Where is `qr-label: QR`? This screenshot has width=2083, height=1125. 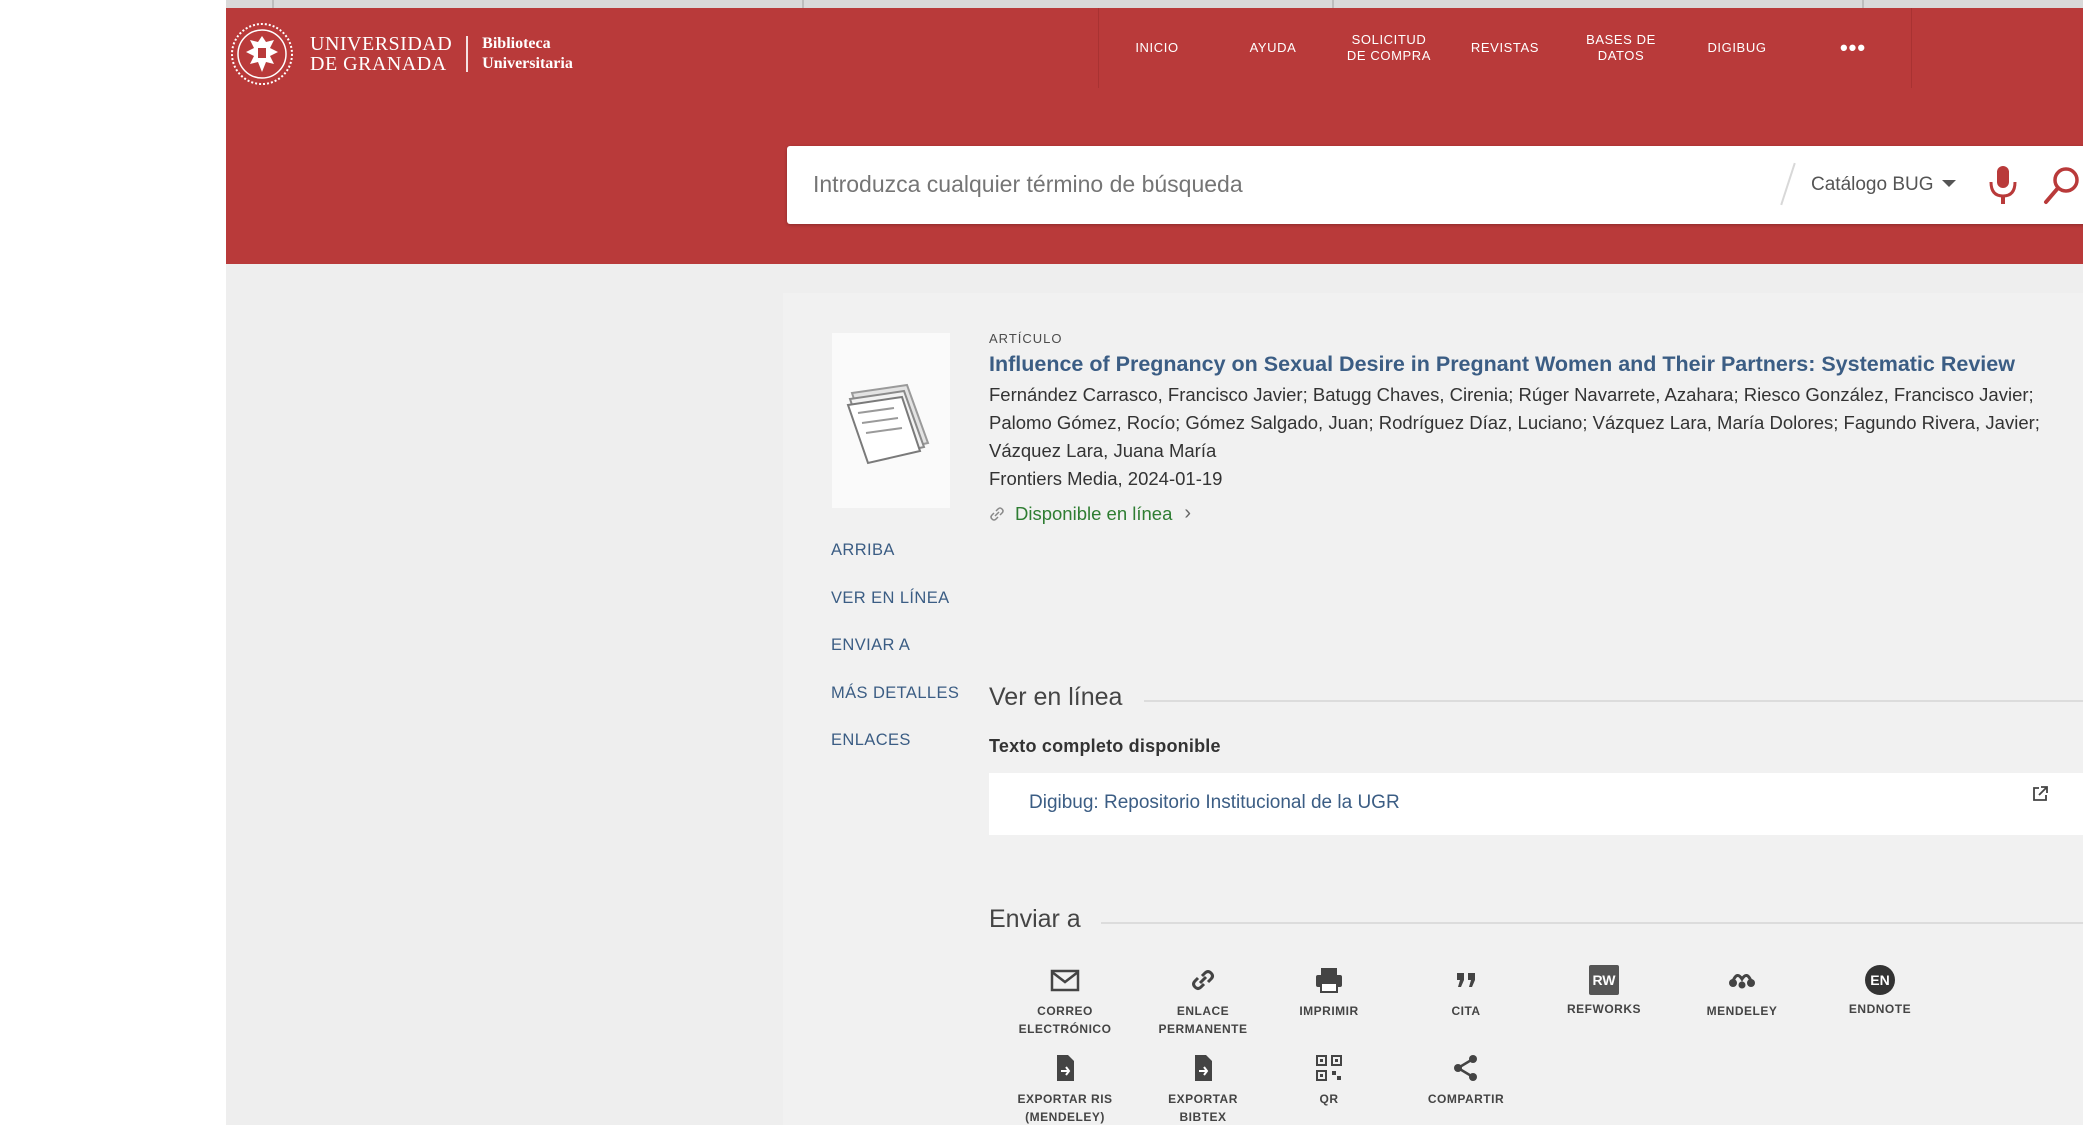
qr-label: QR is located at coordinates (1329, 1099).